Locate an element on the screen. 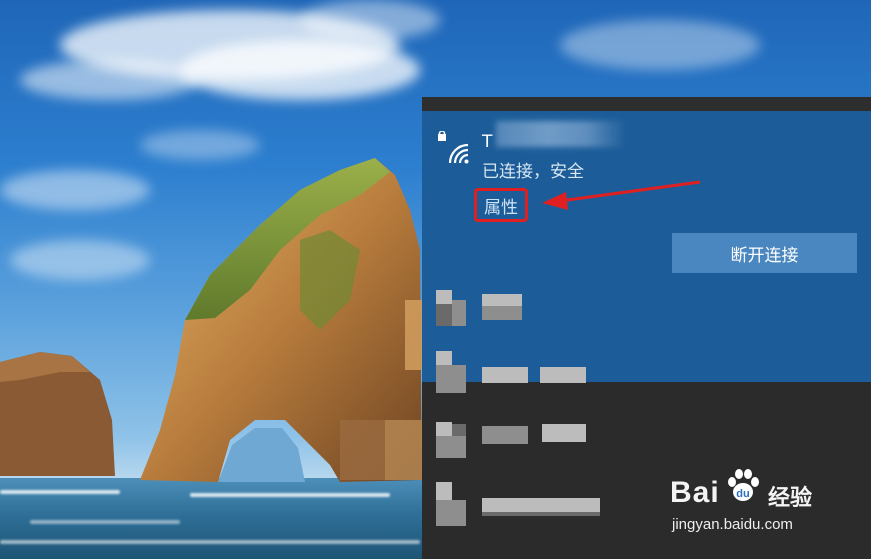 This screenshot has height=559, width=871. baidu-jingyan-watermark: Bai du 经验 jingyan.baidu.com is located at coordinates (768, 502).